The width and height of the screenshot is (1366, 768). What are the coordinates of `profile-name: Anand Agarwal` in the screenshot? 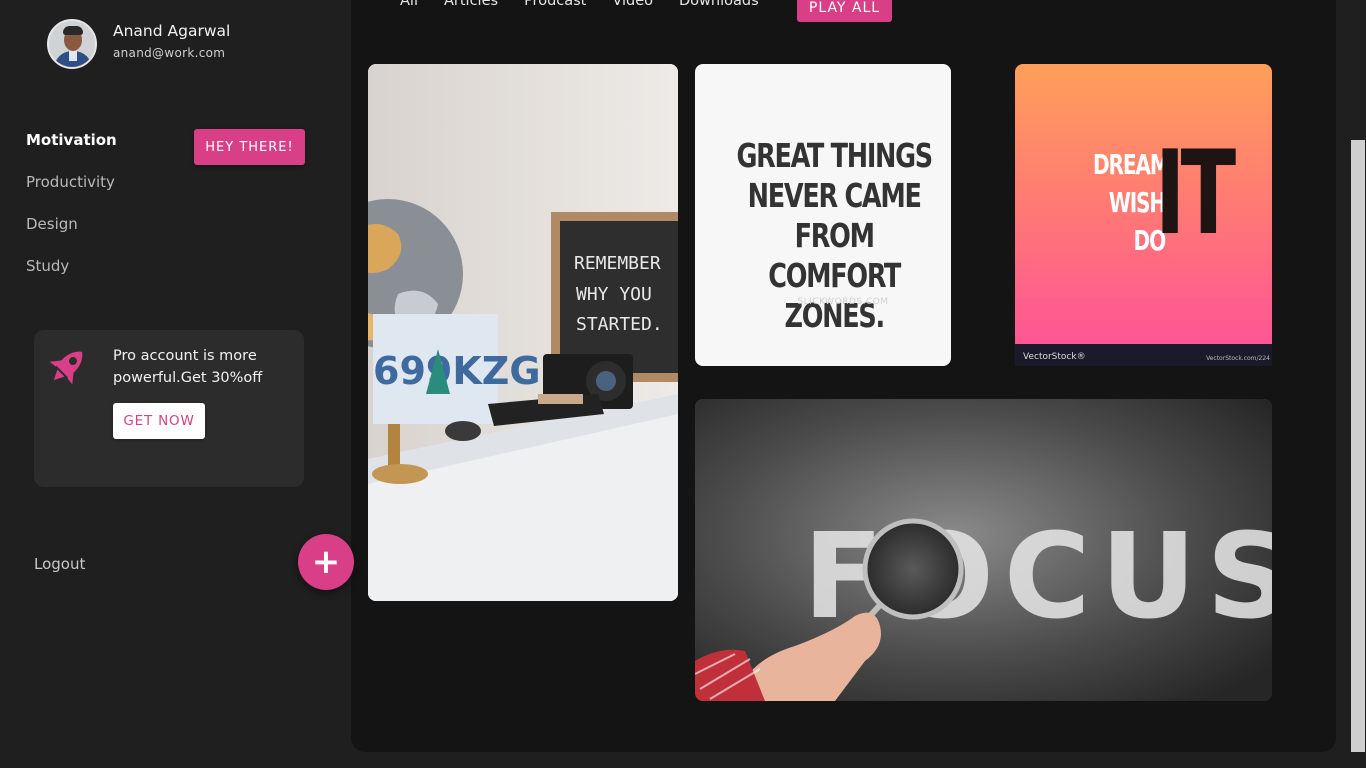 It's located at (172, 31).